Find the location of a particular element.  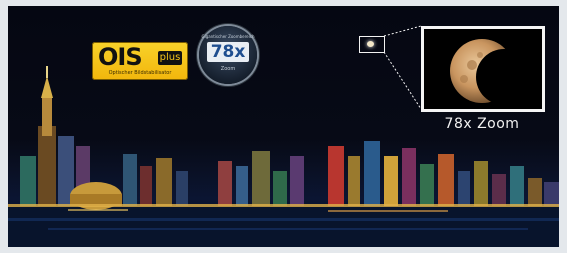

moon-zoom-inset is located at coordinates (483, 69).